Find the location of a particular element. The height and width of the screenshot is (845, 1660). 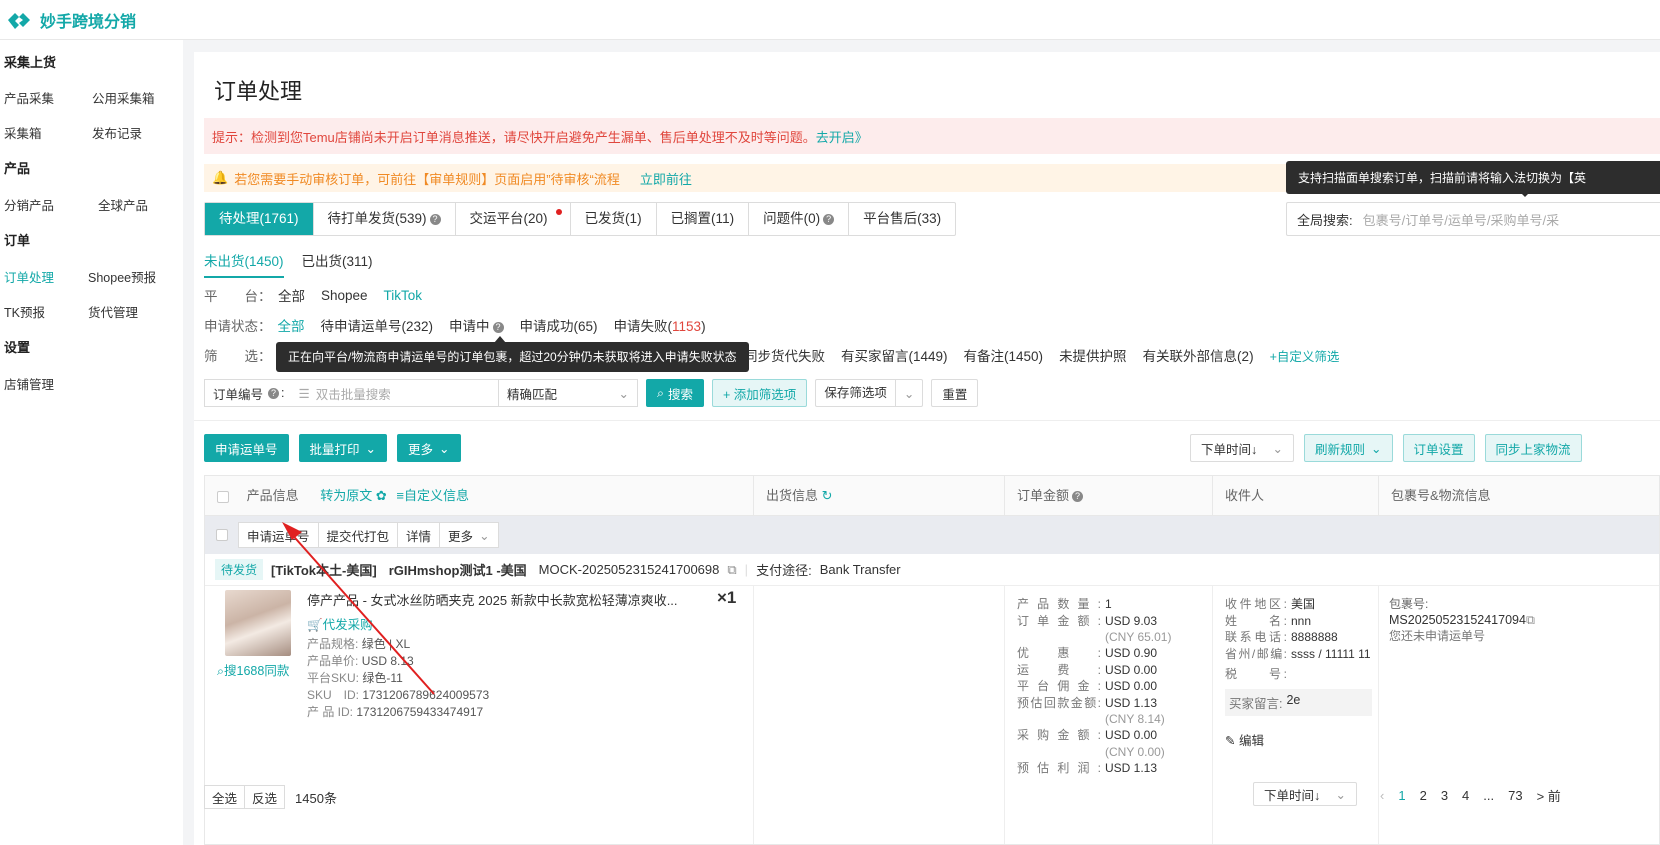

custom-filter-link: +自定义筛选 is located at coordinates (1305, 355).